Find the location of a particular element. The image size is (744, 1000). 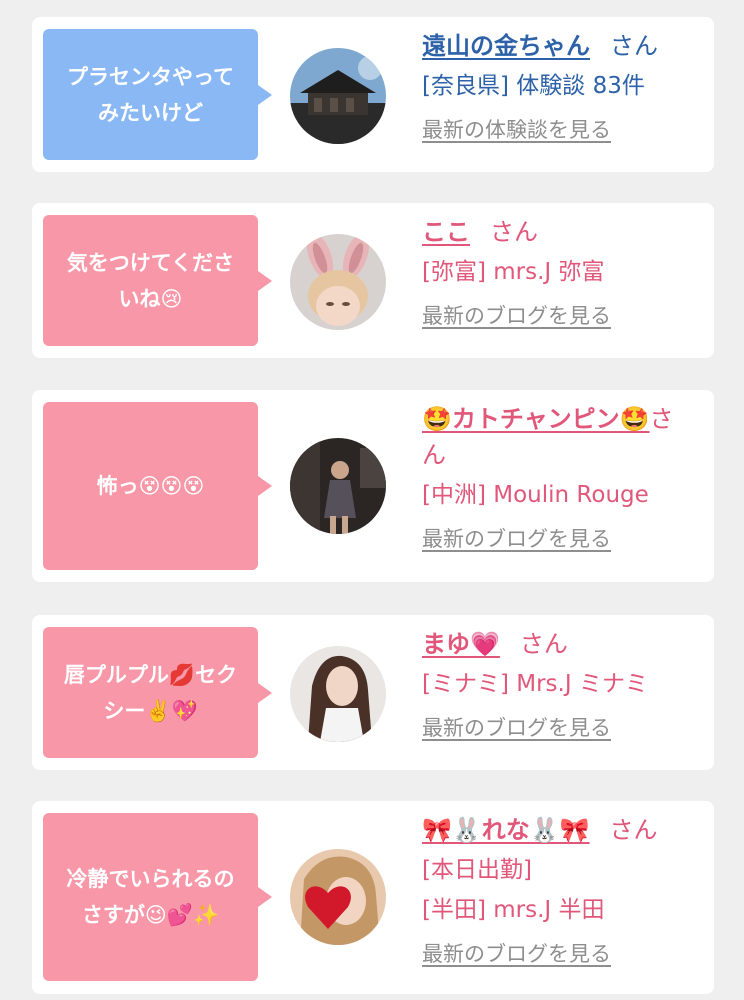

bunny-ears-photo-icon is located at coordinates (338, 282).